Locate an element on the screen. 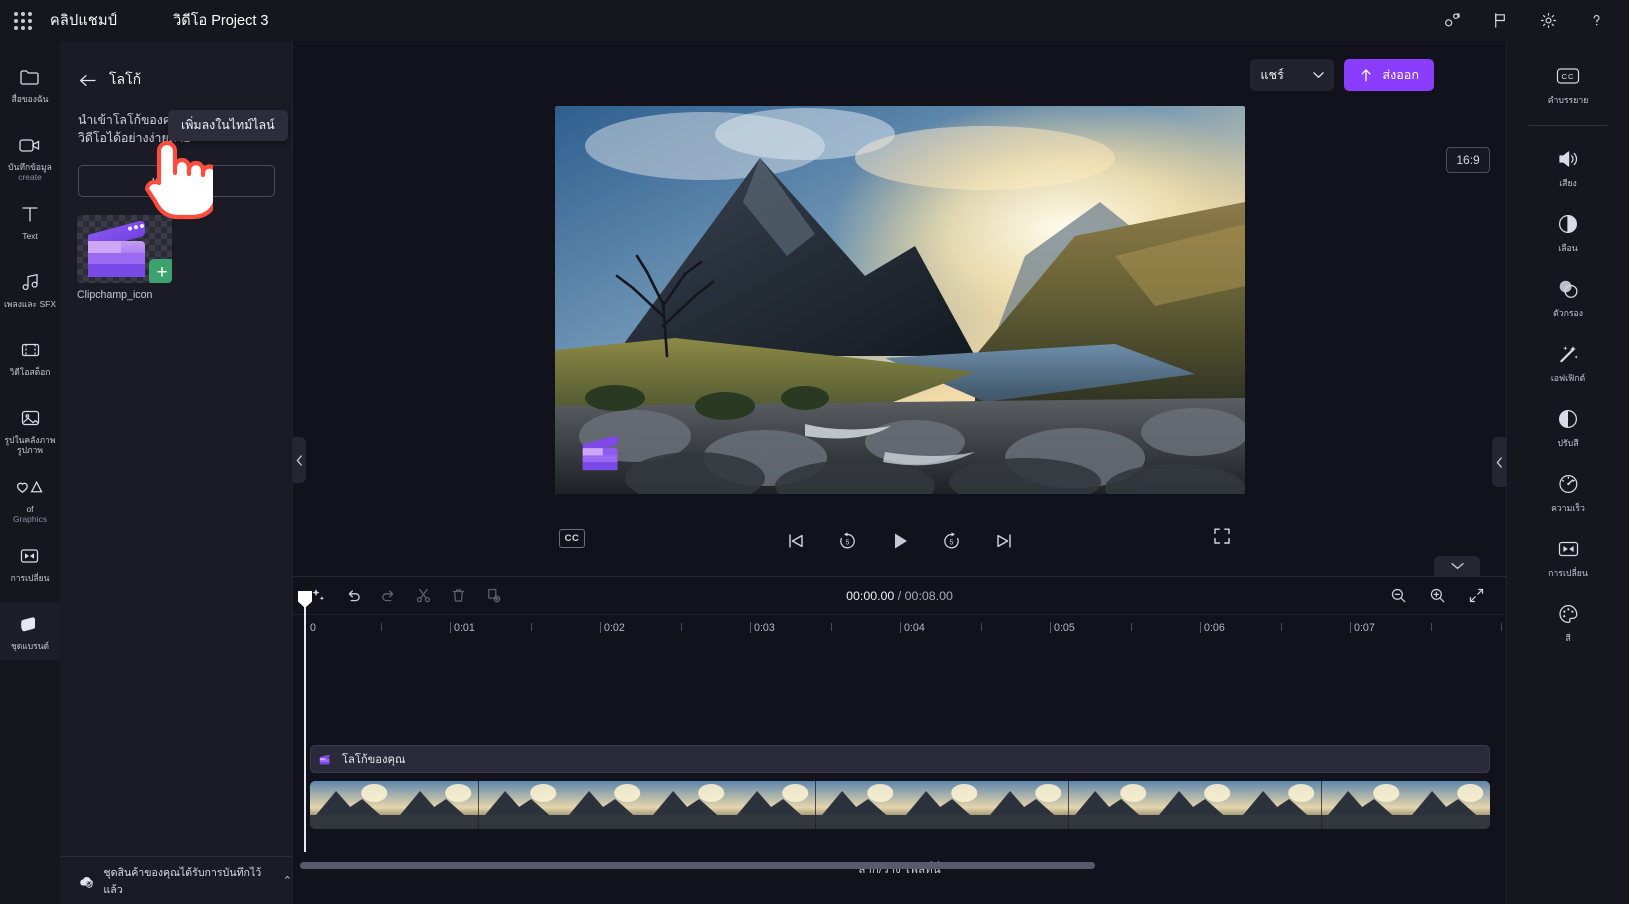 The width and height of the screenshot is (1629, 904). ruler-tick-label: 0:01 is located at coordinates (464, 628).